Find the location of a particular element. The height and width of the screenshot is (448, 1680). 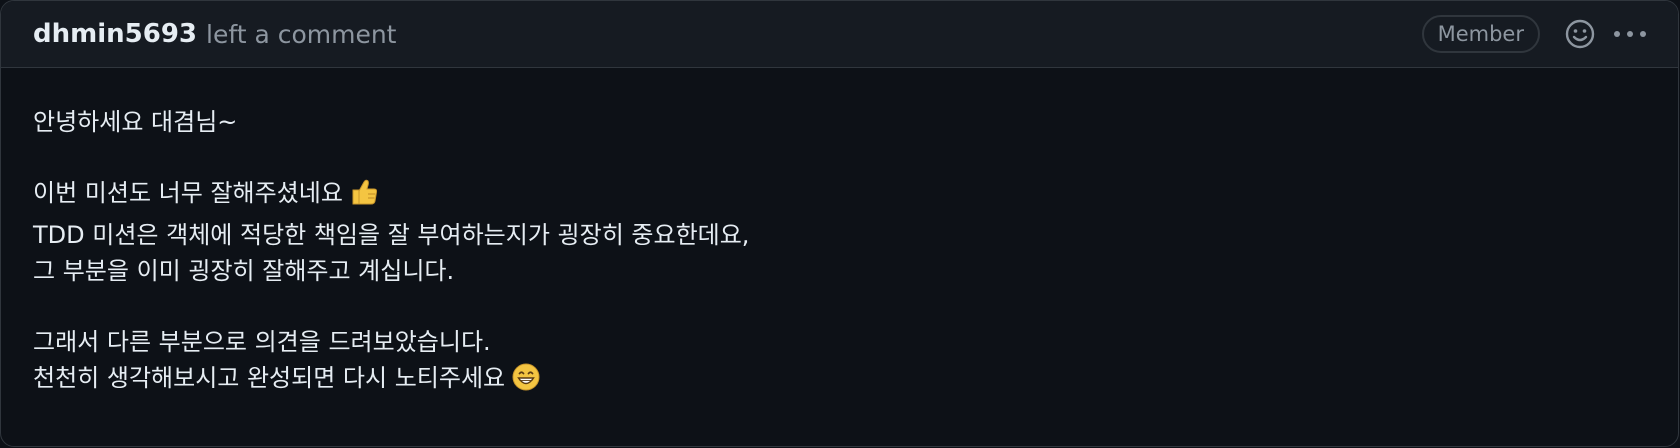

praise-line: 이번 미션도 너무 잘해주셨네요 is located at coordinates (839, 196).